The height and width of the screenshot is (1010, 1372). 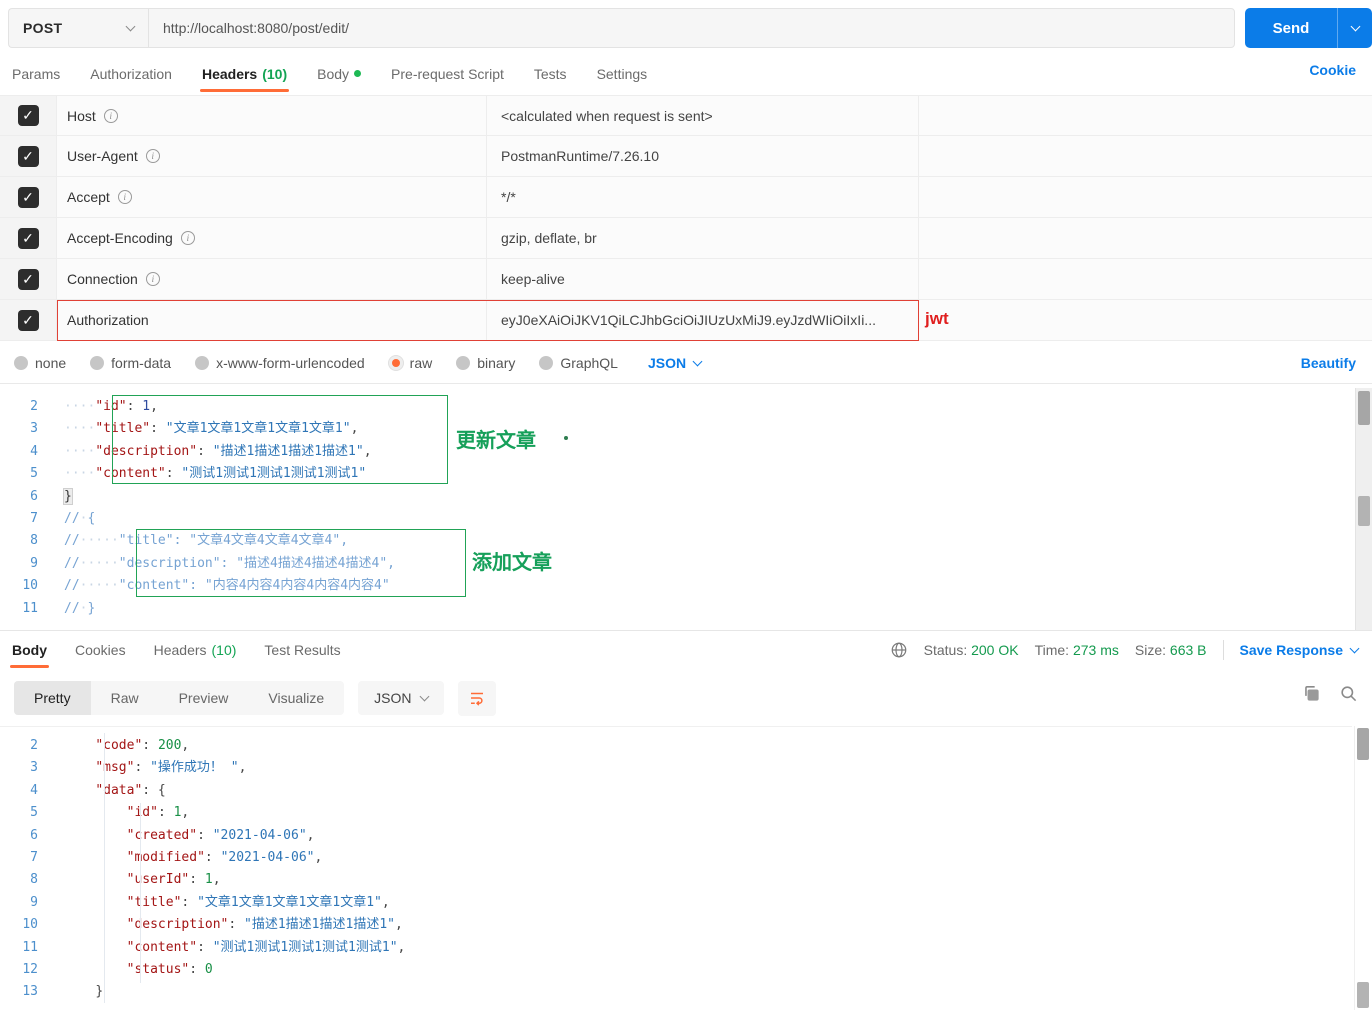 I want to click on line-number: 9, so click(x=34, y=563).